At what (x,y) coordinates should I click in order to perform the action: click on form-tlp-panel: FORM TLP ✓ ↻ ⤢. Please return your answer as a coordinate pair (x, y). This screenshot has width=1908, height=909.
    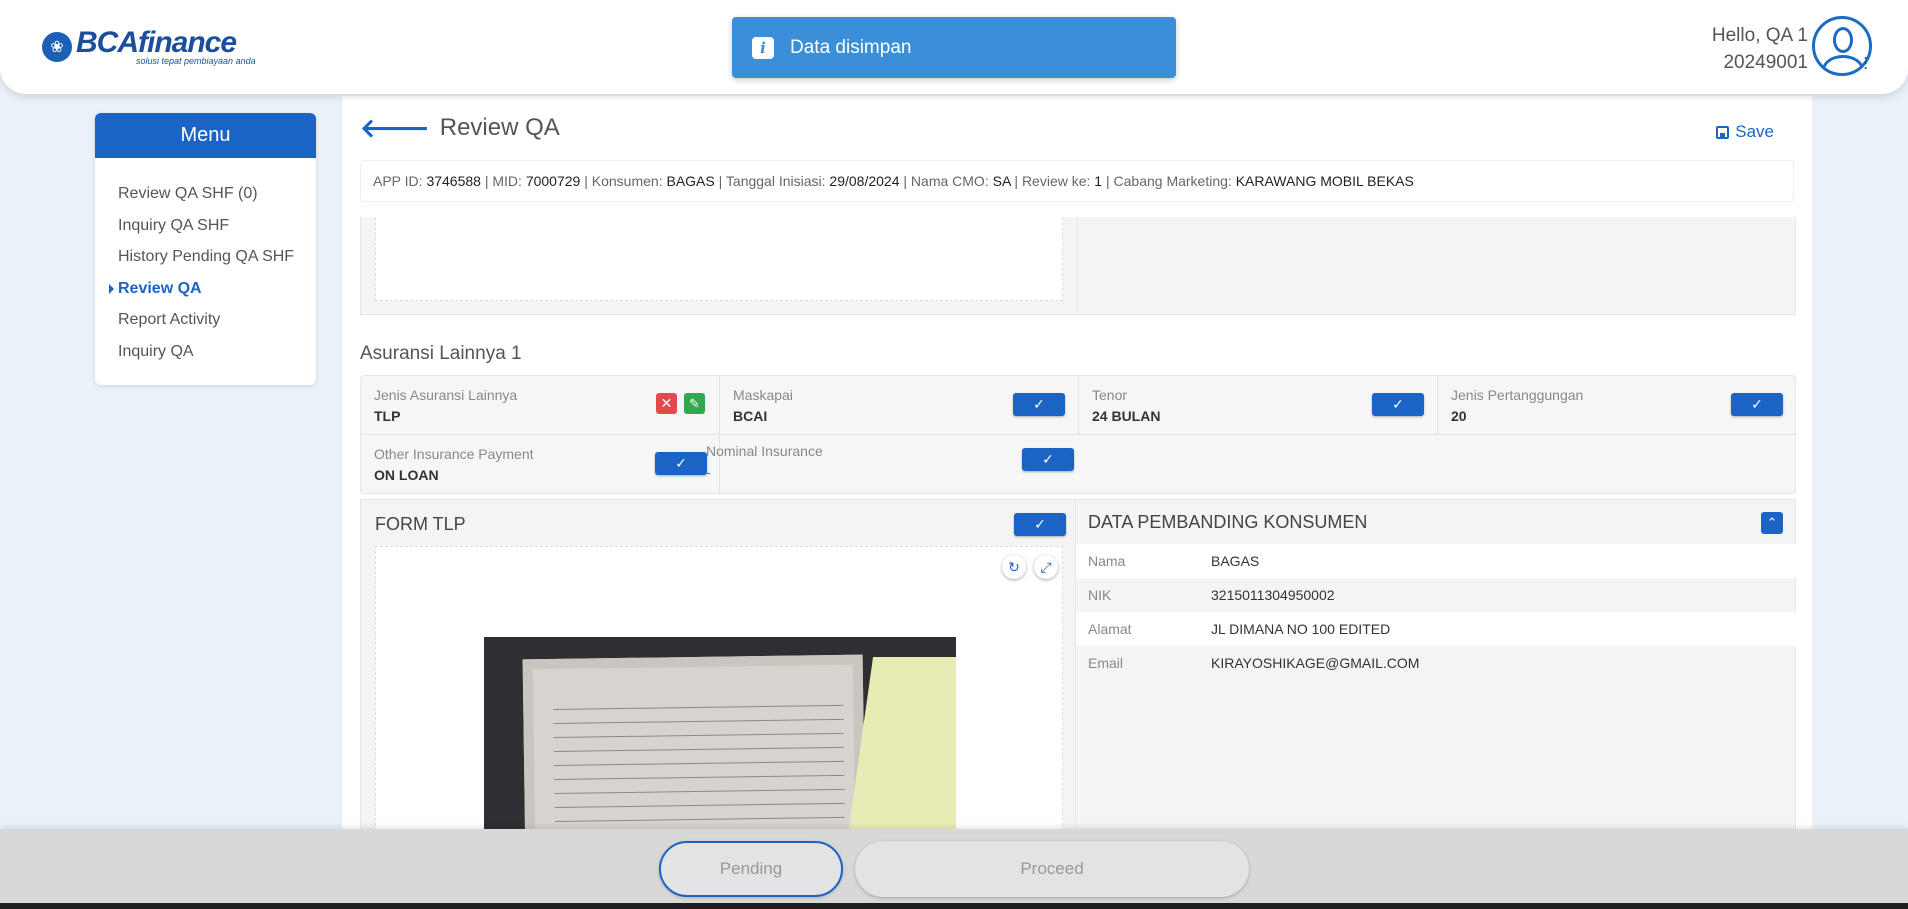
    Looking at the image, I should click on (718, 673).